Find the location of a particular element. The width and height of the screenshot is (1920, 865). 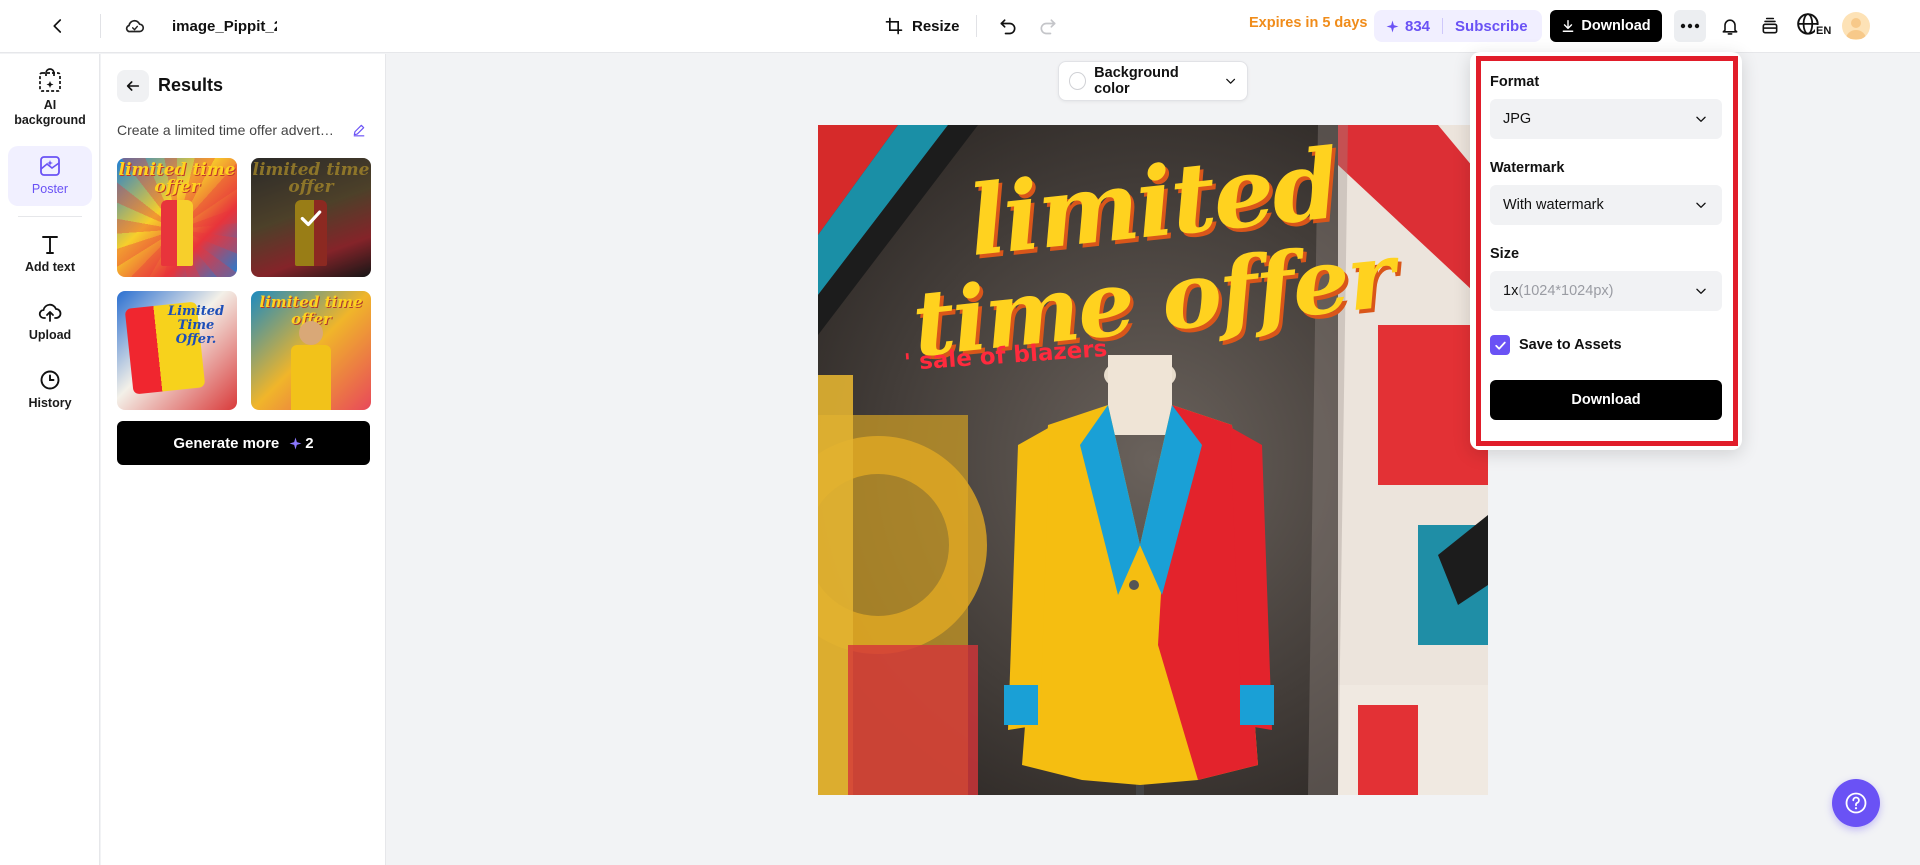

file-name: image_Pippit_20 is located at coordinates (224, 26).